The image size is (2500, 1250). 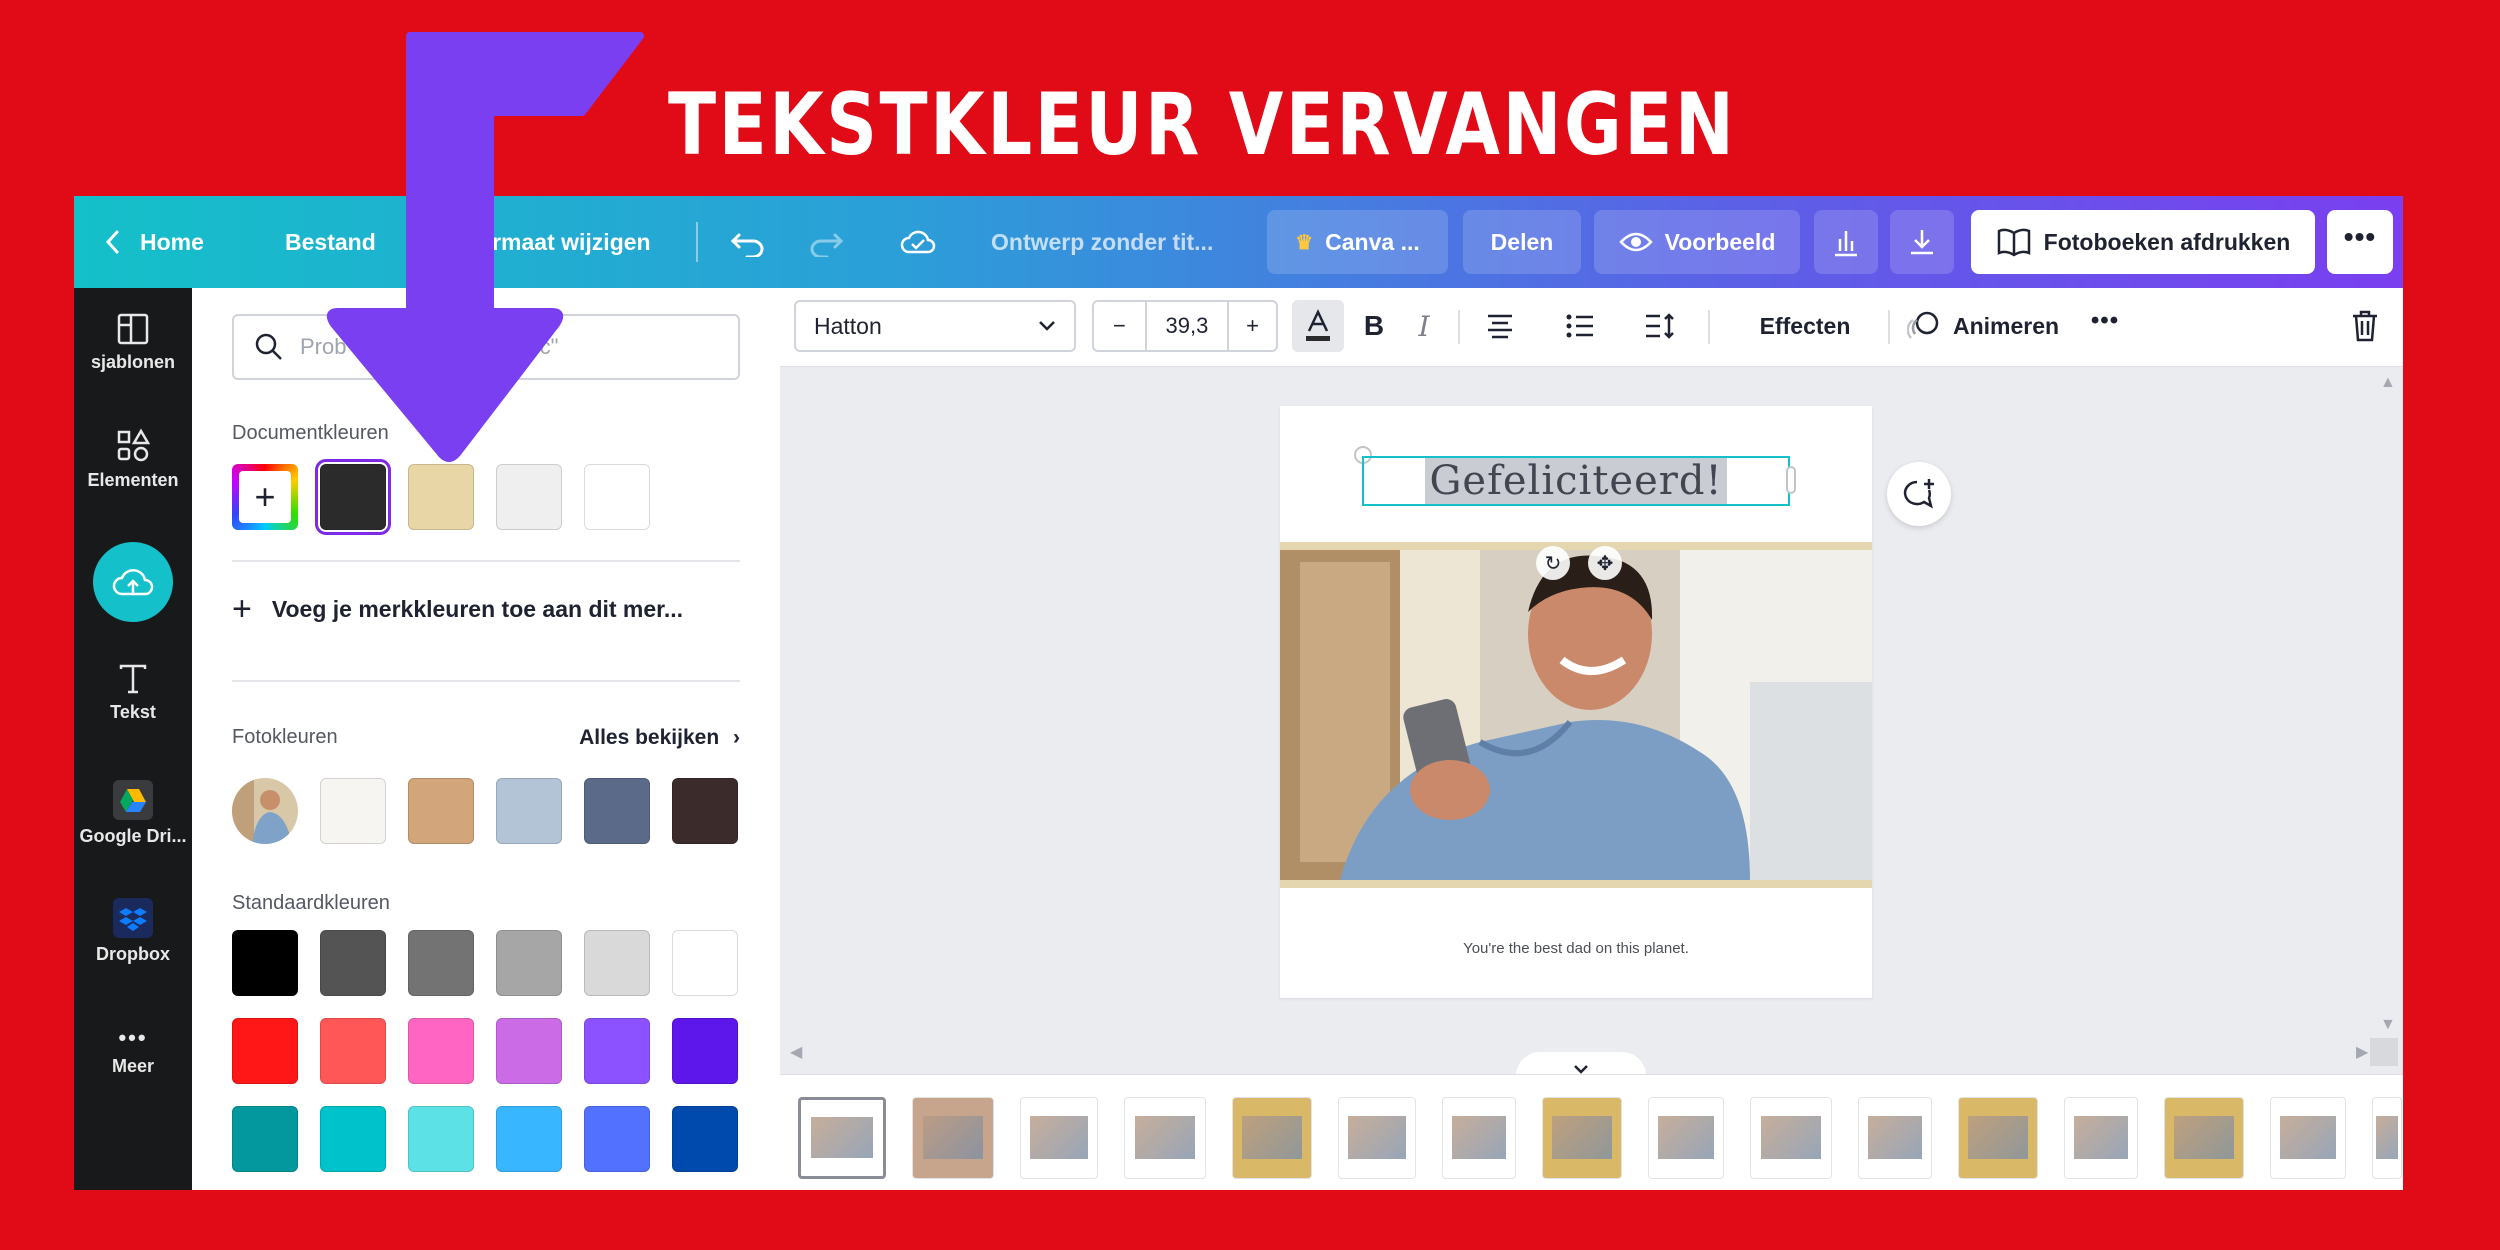 What do you see at coordinates (1983, 326) in the screenshot?
I see `animate-button: Animeren` at bounding box center [1983, 326].